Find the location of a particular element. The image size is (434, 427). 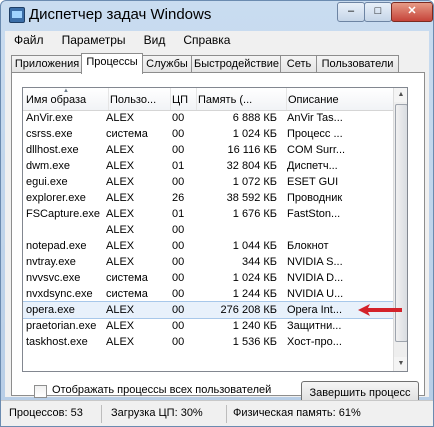

col-description: Описание is located at coordinates (340, 99).